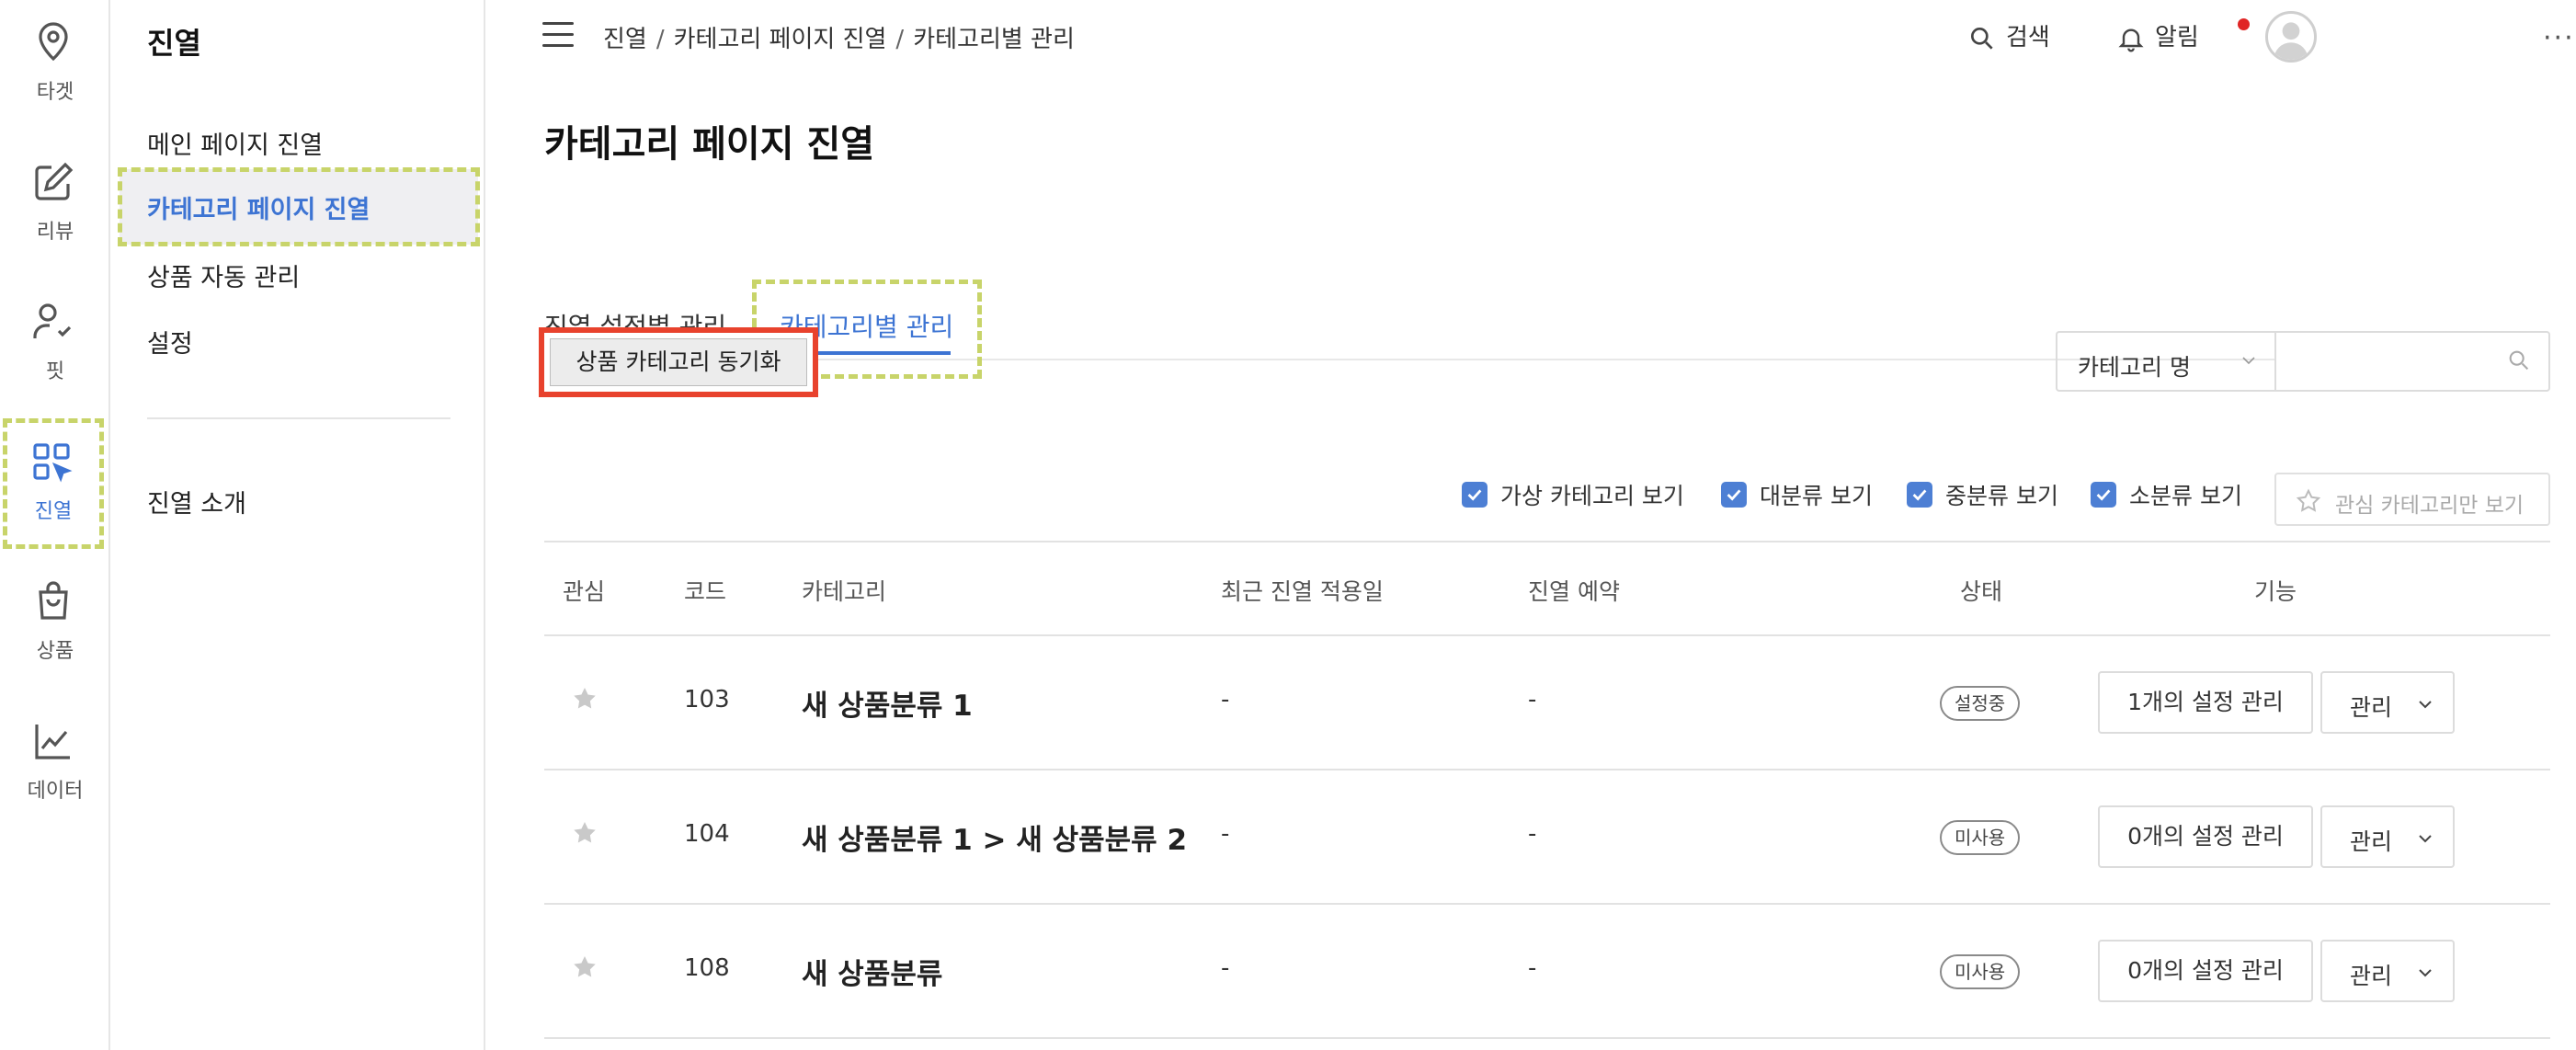 The width and height of the screenshot is (2576, 1050). Describe the element at coordinates (55, 791) in the screenshot. I see `rail-label-data: 데이터` at that location.